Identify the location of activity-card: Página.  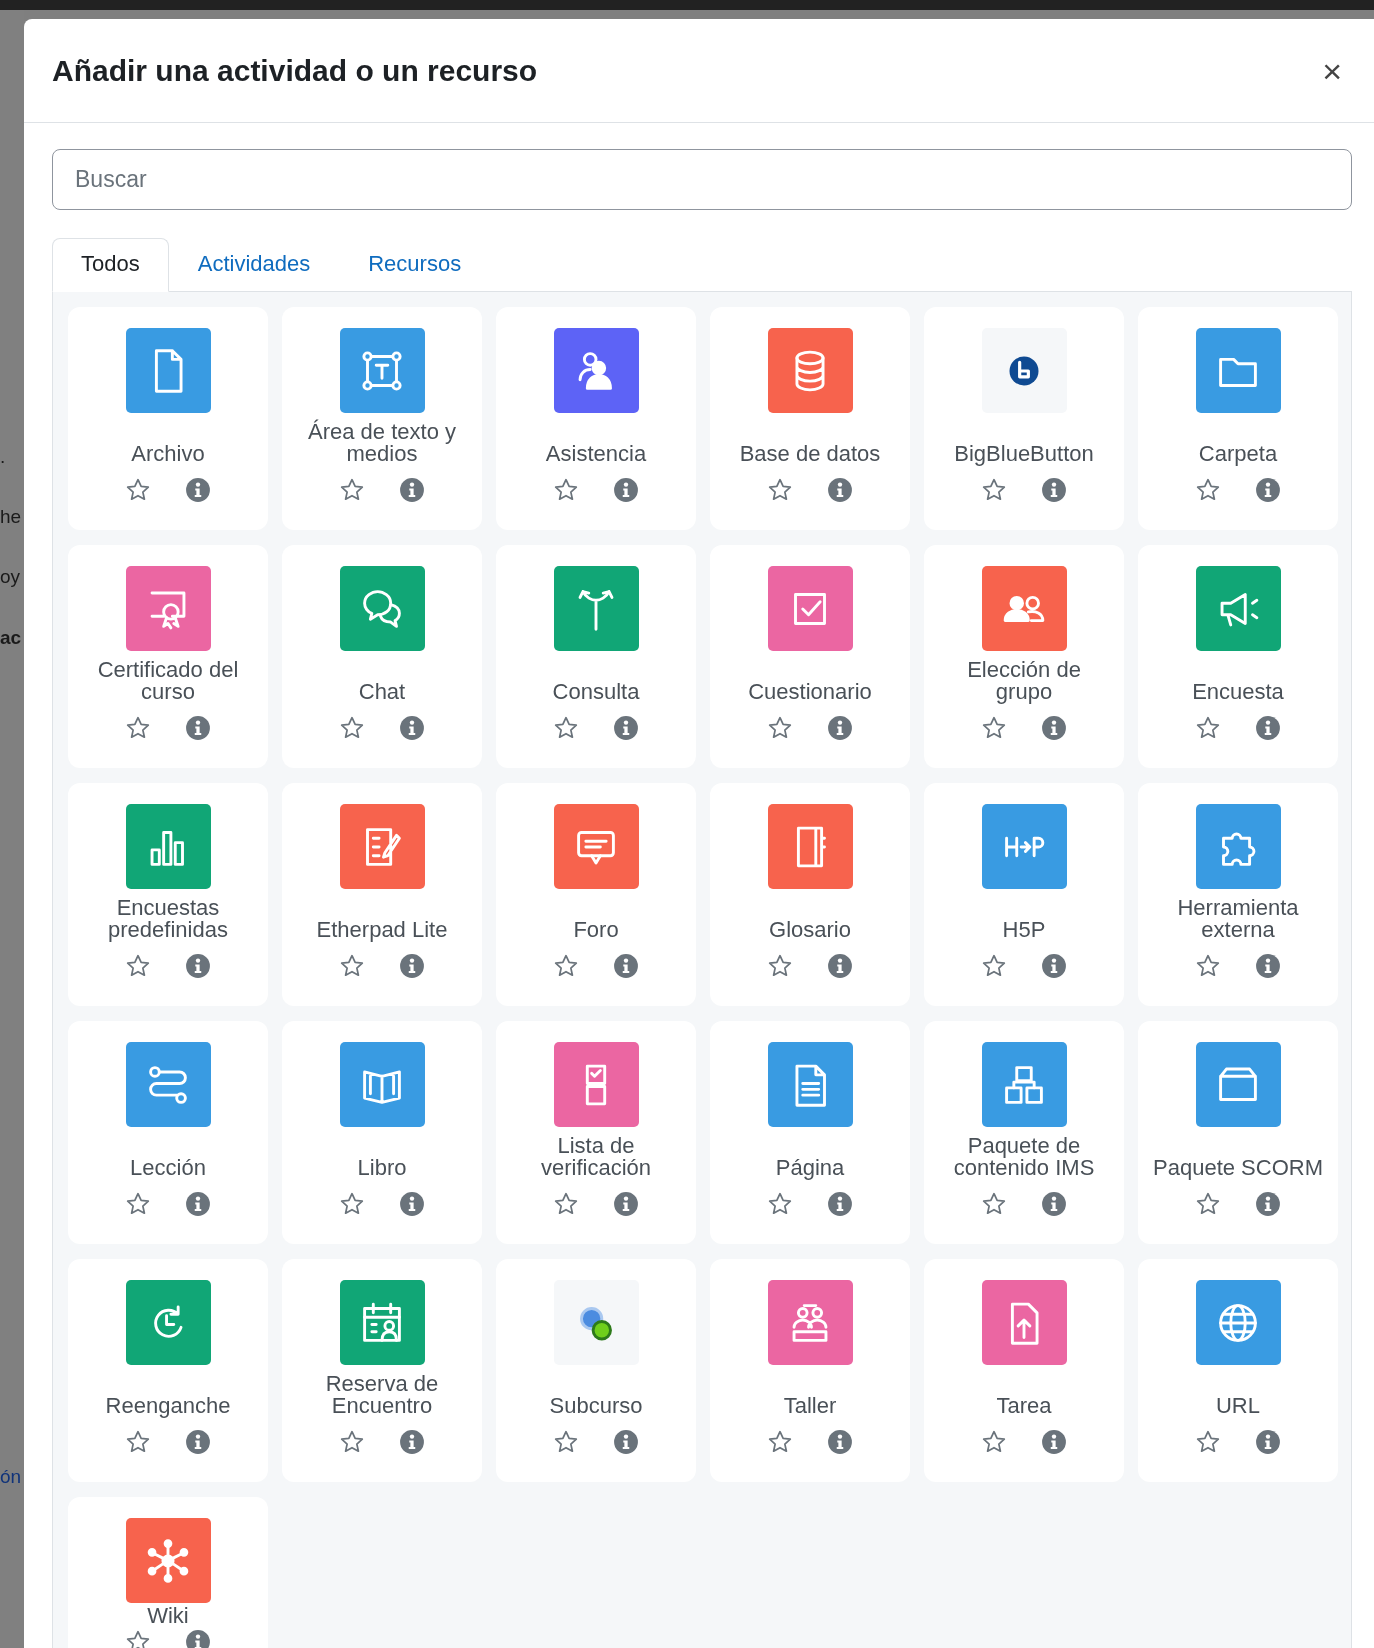
(810, 1132).